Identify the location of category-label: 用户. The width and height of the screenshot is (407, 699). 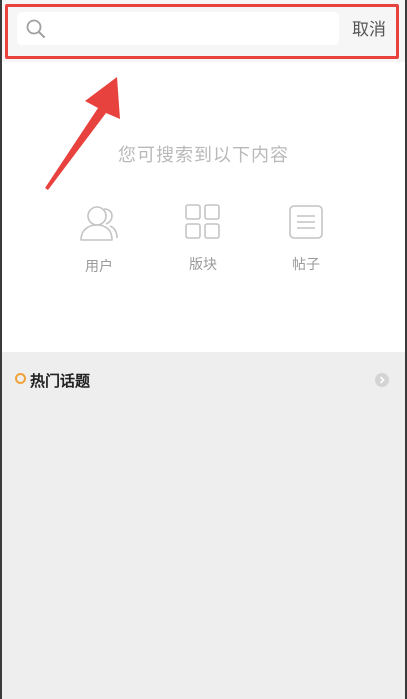
(99, 267).